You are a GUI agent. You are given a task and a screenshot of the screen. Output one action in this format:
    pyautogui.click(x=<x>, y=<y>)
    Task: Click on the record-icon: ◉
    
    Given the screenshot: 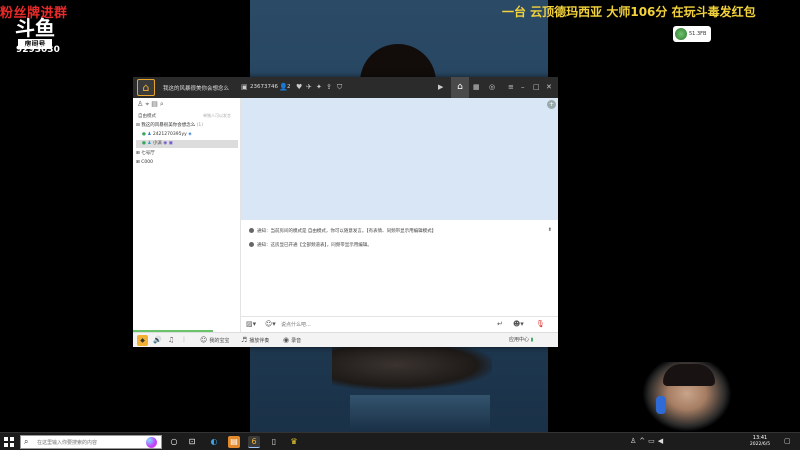 What is the action you would take?
    pyautogui.click(x=286, y=340)
    